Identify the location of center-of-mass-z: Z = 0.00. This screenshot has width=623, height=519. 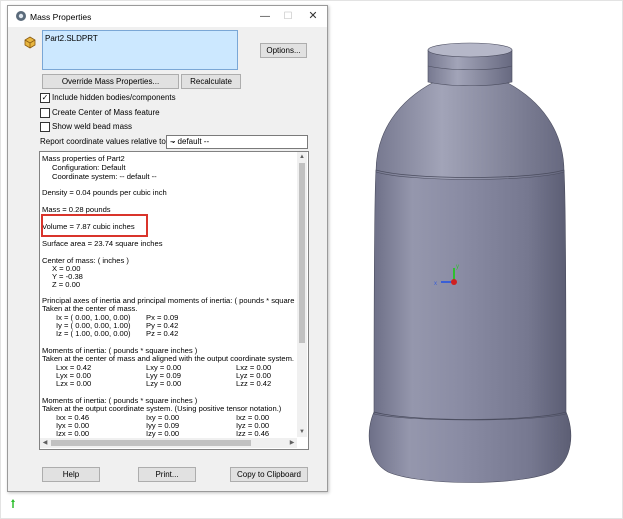
(66, 284).